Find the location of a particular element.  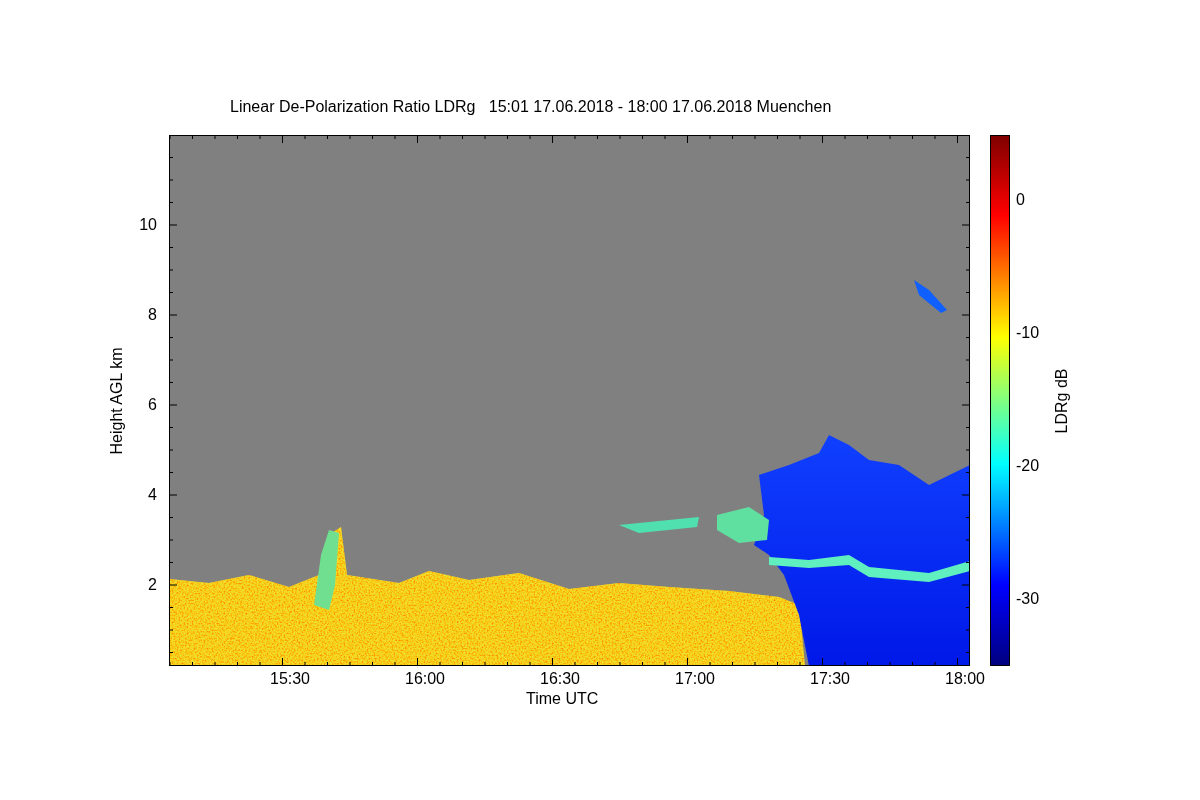

cirrus-patch is located at coordinates (930, 296).